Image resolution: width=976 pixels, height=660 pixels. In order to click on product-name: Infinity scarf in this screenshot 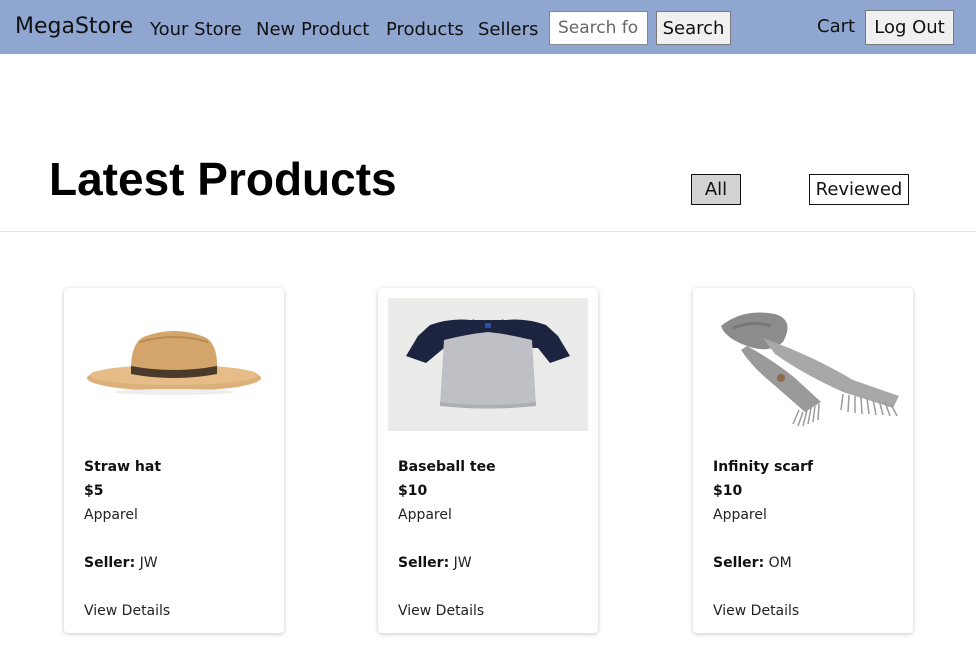, I will do `click(763, 467)`.